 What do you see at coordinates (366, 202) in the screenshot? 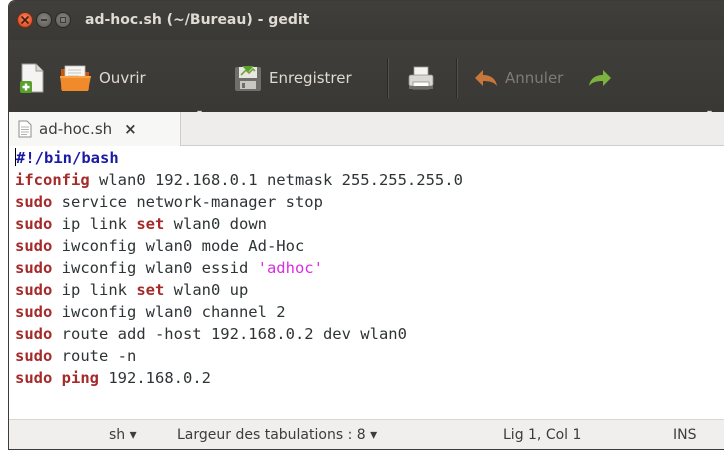
I see `code-line: sudo service network-manager stop` at bounding box center [366, 202].